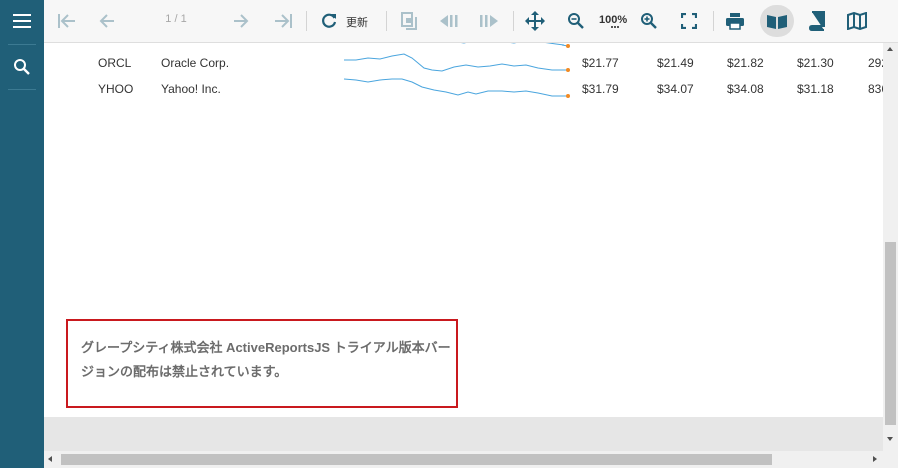  I want to click on vertical-scrollbar, so click(890, 247).